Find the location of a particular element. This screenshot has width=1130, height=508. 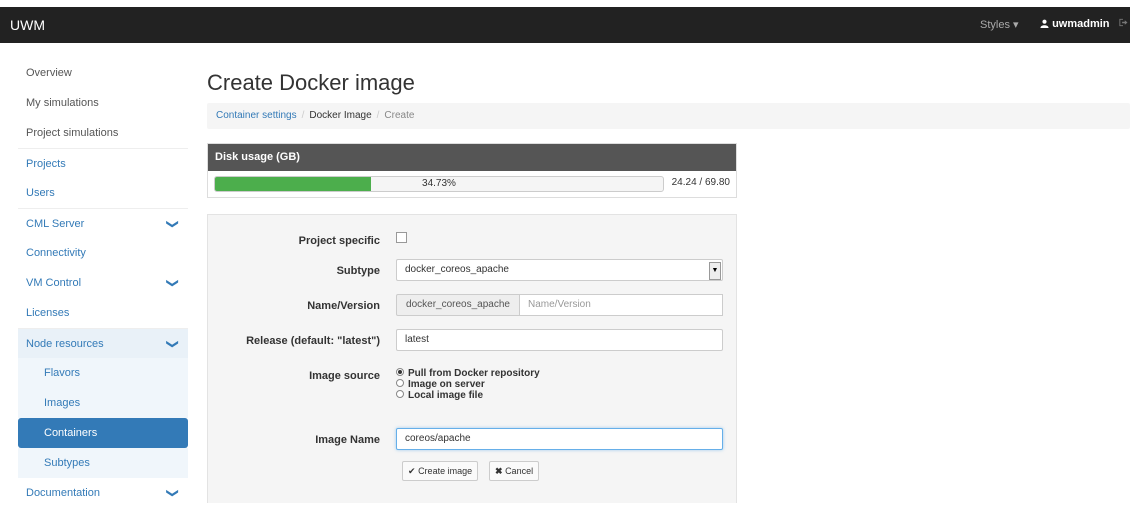

radio-pull-label: Pull from Docker repository is located at coordinates (474, 373).